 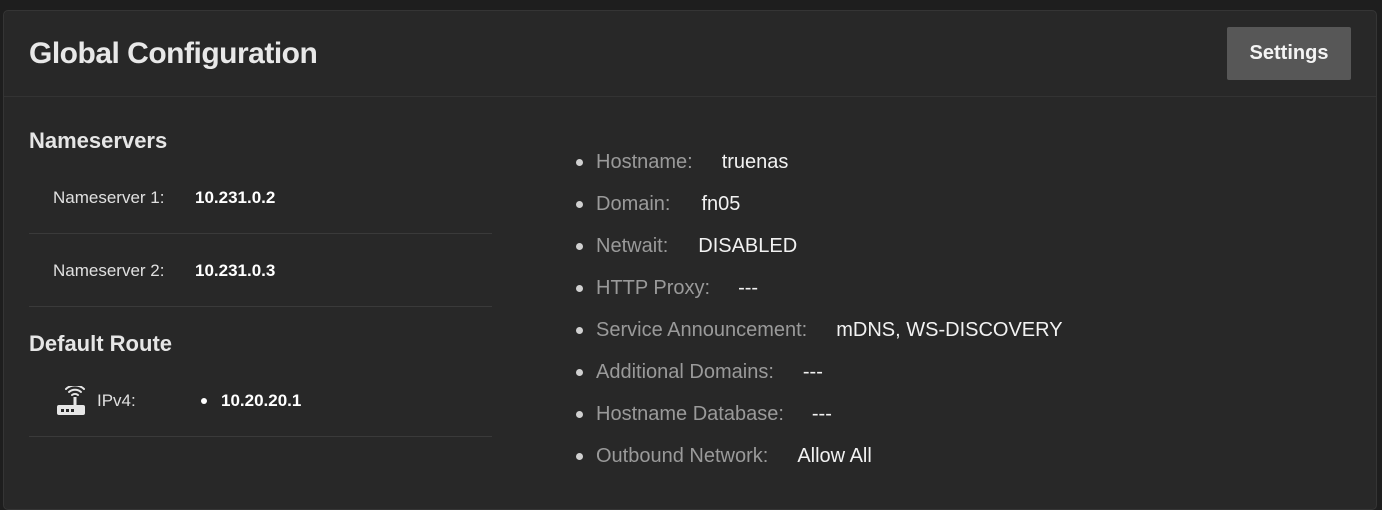 I want to click on card-title: Global Configuration, so click(x=173, y=53).